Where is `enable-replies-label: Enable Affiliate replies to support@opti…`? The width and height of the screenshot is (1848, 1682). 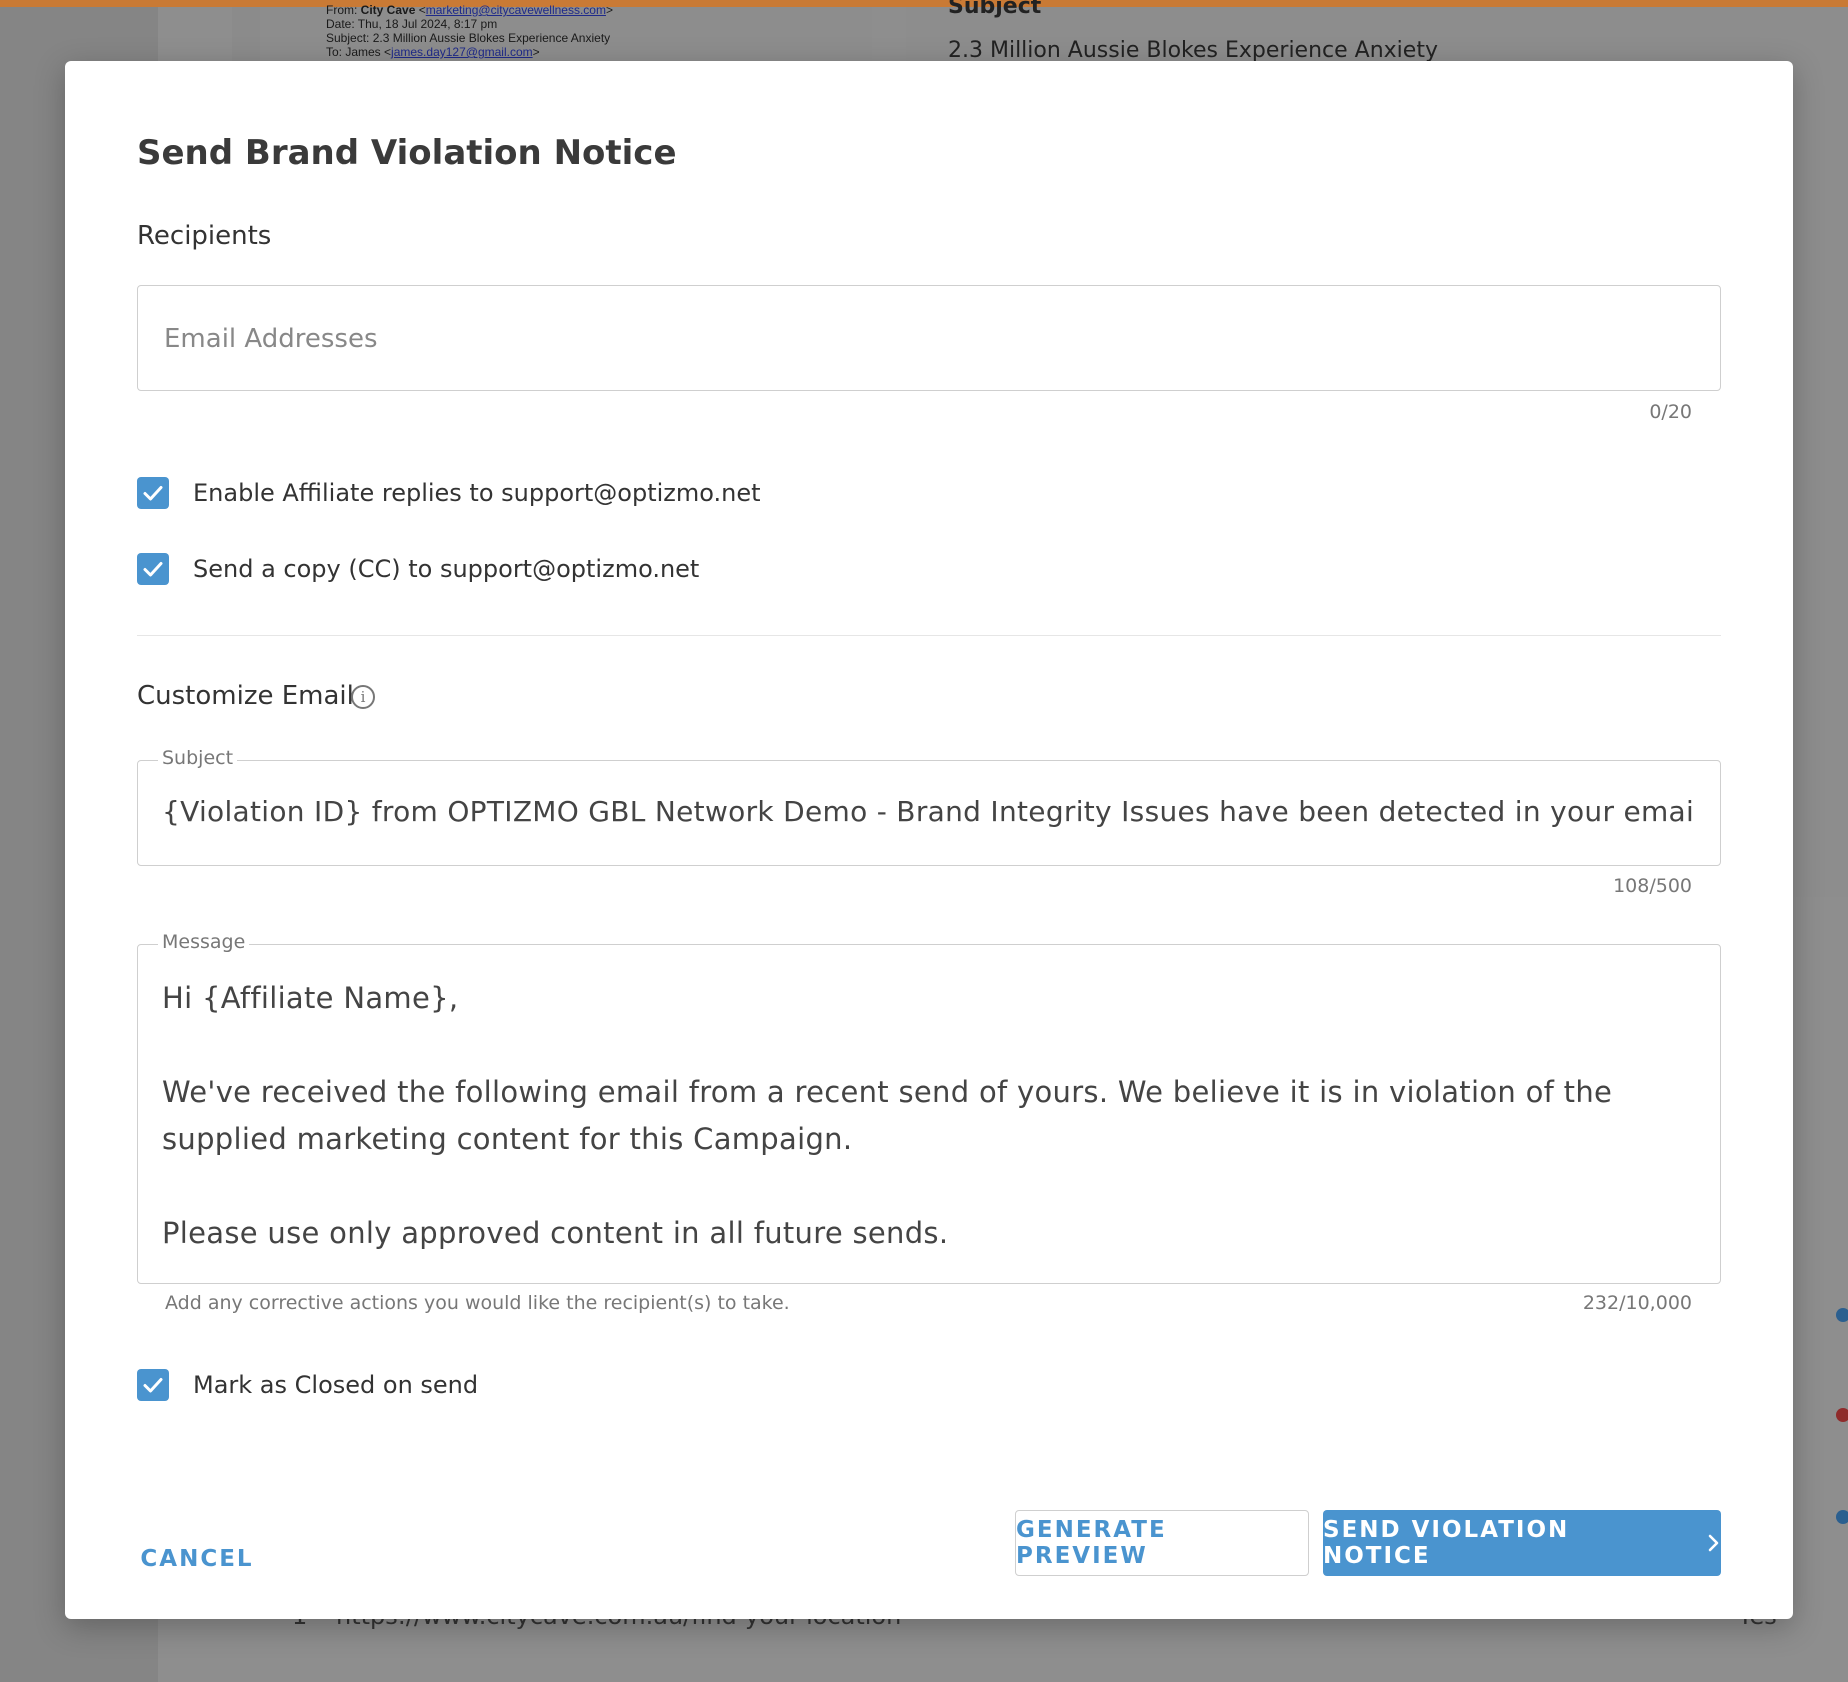 enable-replies-label: Enable Affiliate replies to support@opti… is located at coordinates (477, 493).